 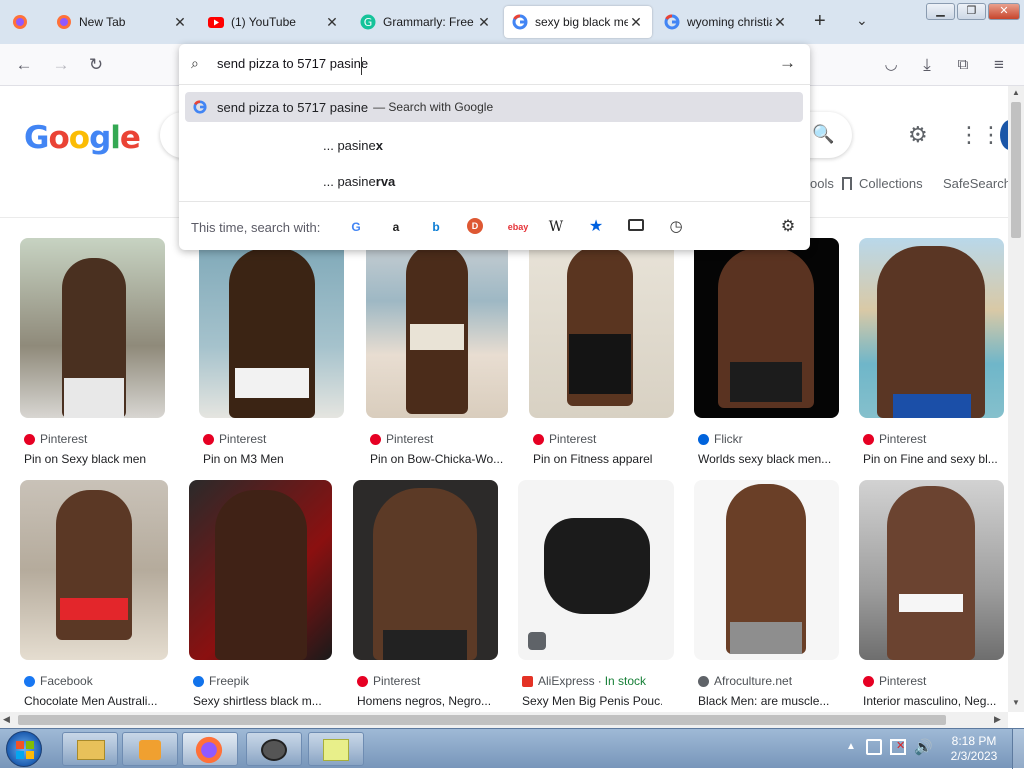 I want to click on extensions-icon: ⧉, so click(x=963, y=65).